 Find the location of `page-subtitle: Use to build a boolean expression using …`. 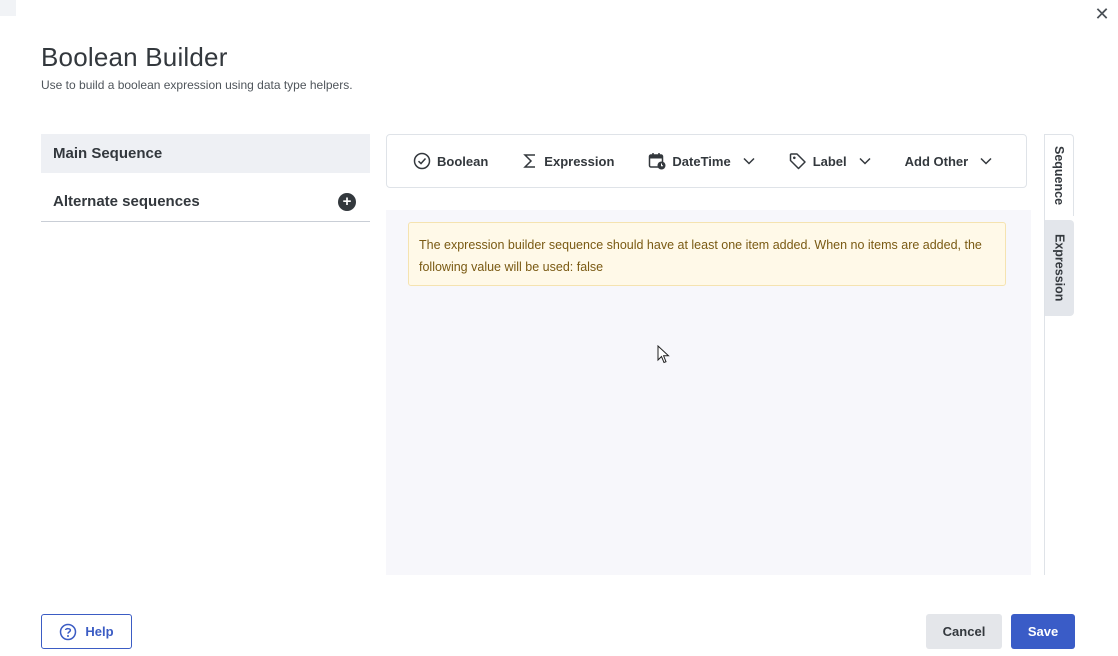

page-subtitle: Use to build a boolean expression using … is located at coordinates (197, 85).